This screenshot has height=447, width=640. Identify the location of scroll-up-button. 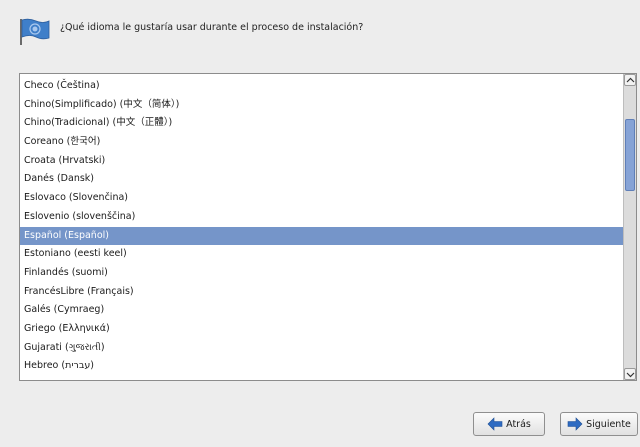
(630, 80).